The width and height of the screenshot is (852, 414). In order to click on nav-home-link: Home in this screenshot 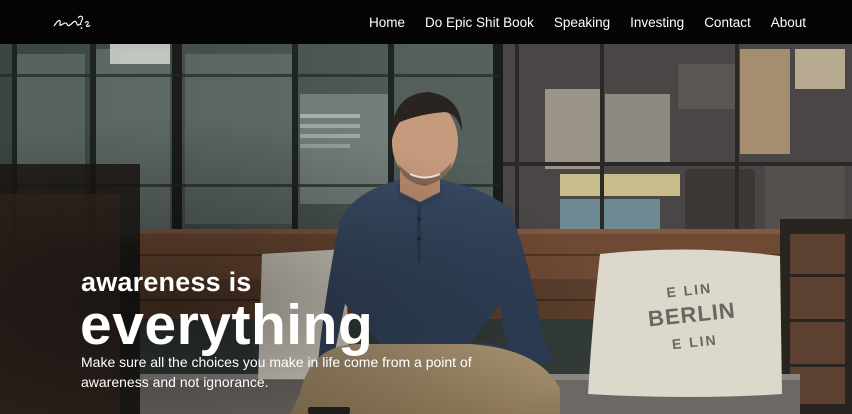, I will do `click(387, 22)`.